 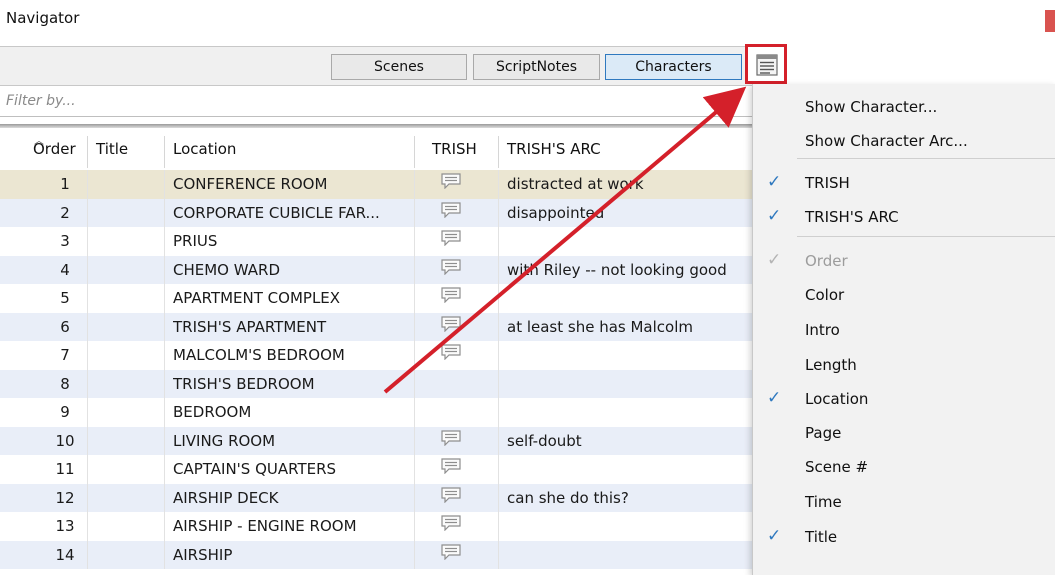 I want to click on location-cell: TRISH'S BEDROOM, so click(x=244, y=383).